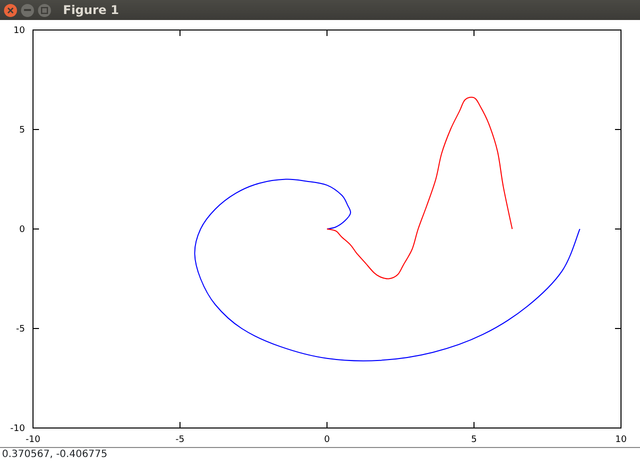  What do you see at coordinates (17, 429) in the screenshot?
I see `y-tick-label: -10` at bounding box center [17, 429].